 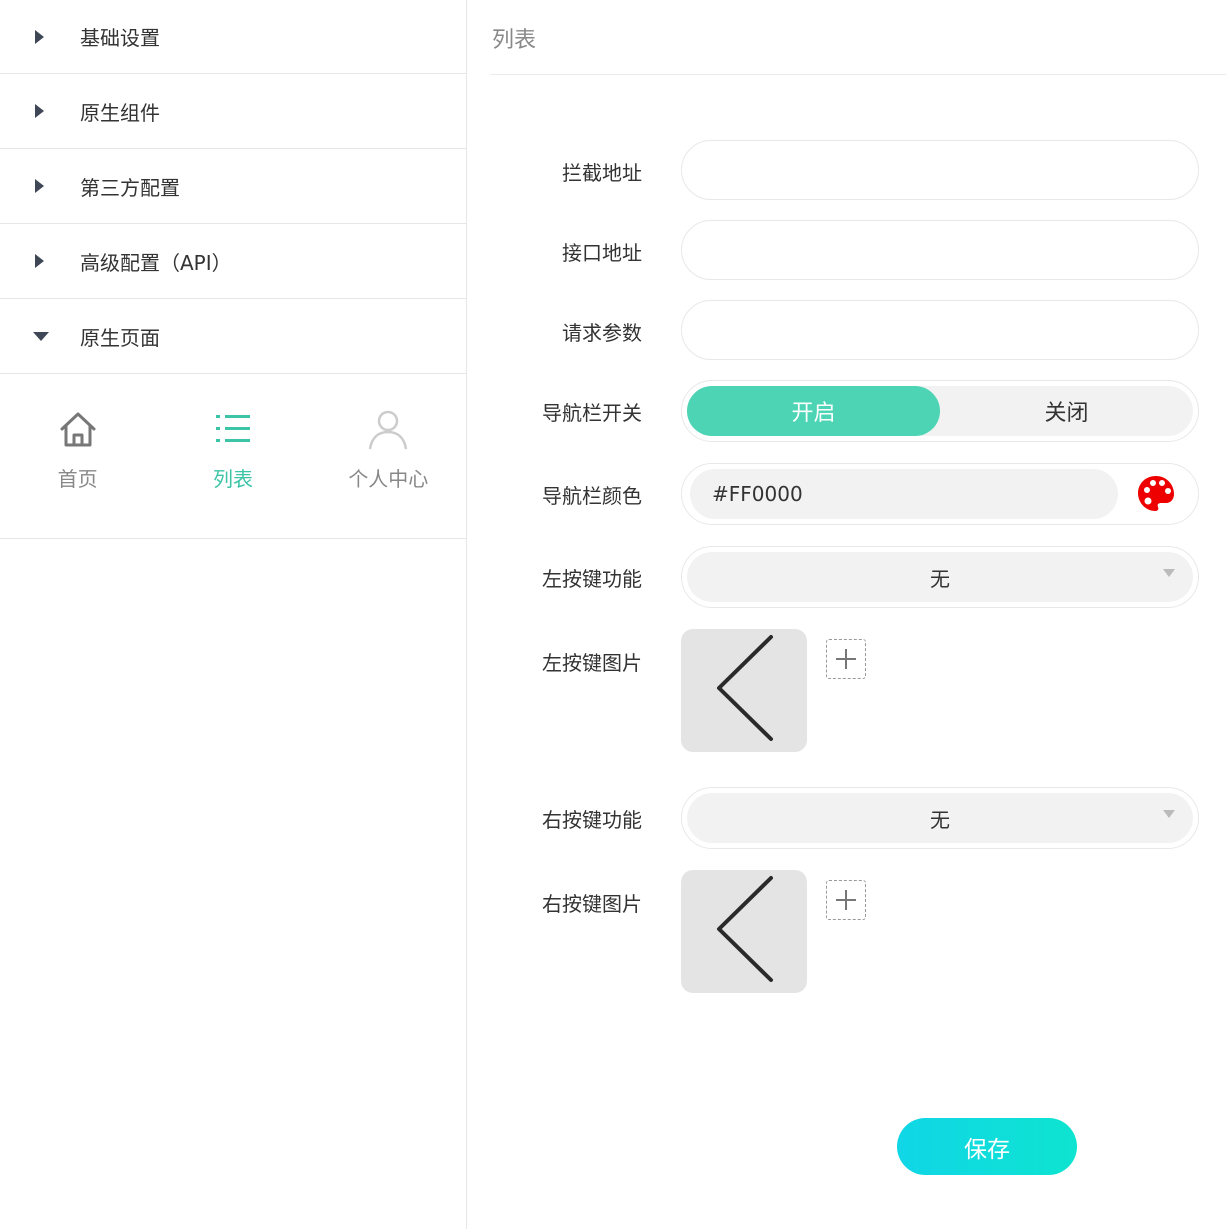 I want to click on right-img-label: 右按键图片, so click(x=592, y=904).